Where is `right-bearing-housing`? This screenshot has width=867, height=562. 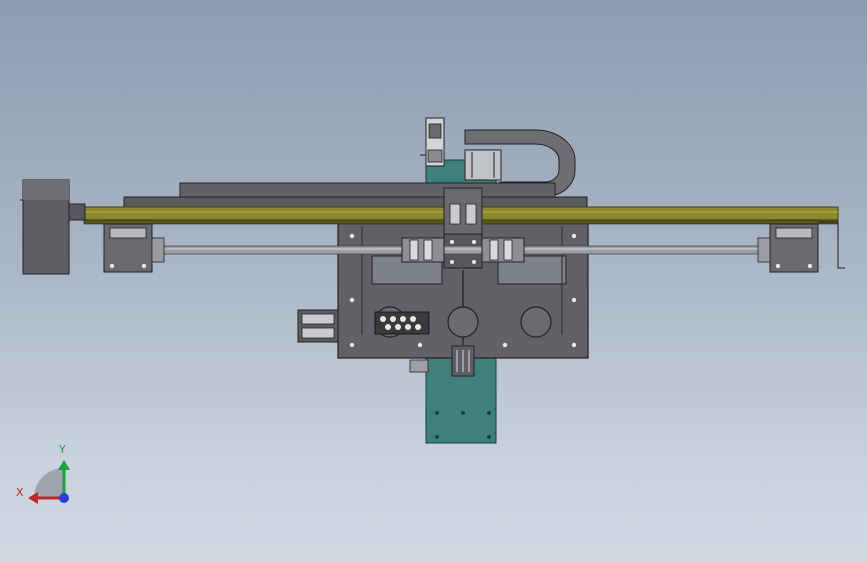 right-bearing-housing is located at coordinates (801, 247).